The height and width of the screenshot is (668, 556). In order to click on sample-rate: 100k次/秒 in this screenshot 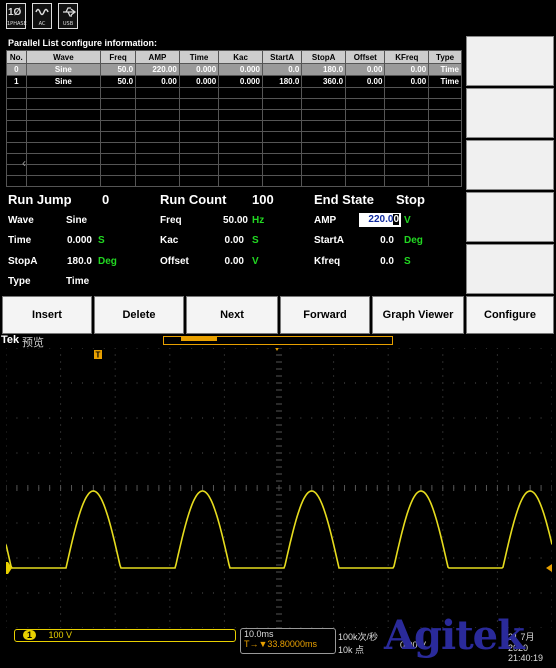, I will do `click(358, 637)`.